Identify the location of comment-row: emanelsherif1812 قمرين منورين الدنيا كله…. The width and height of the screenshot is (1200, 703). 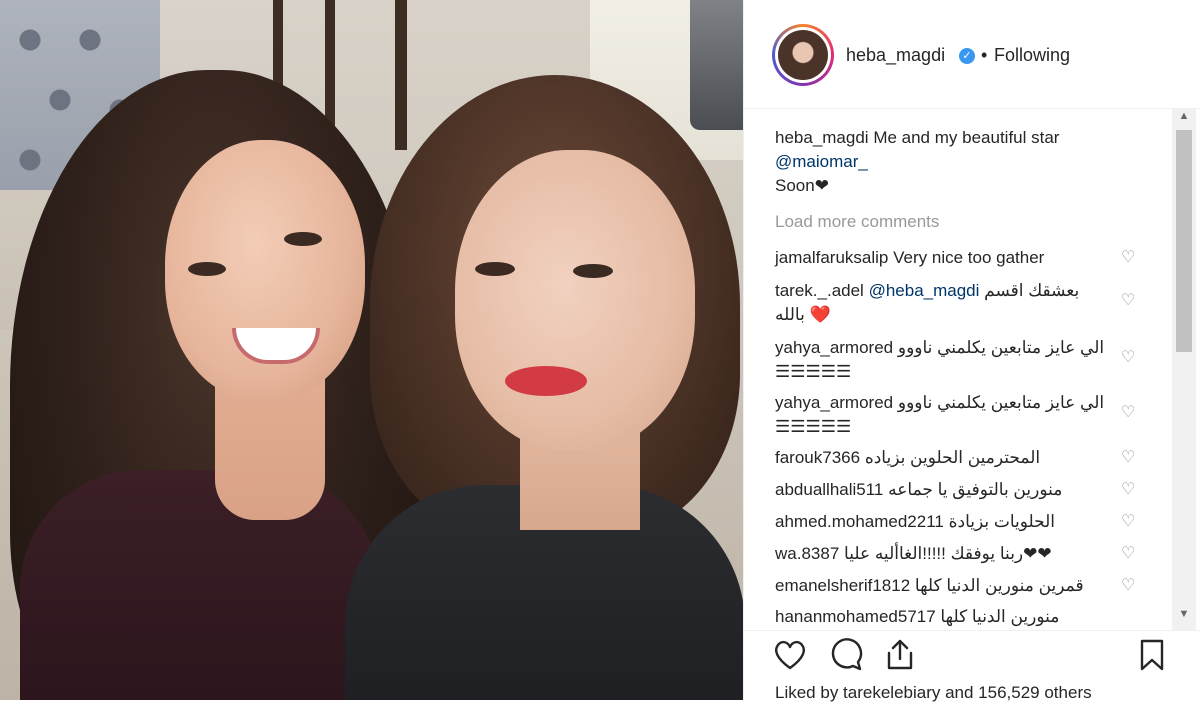
(940, 586).